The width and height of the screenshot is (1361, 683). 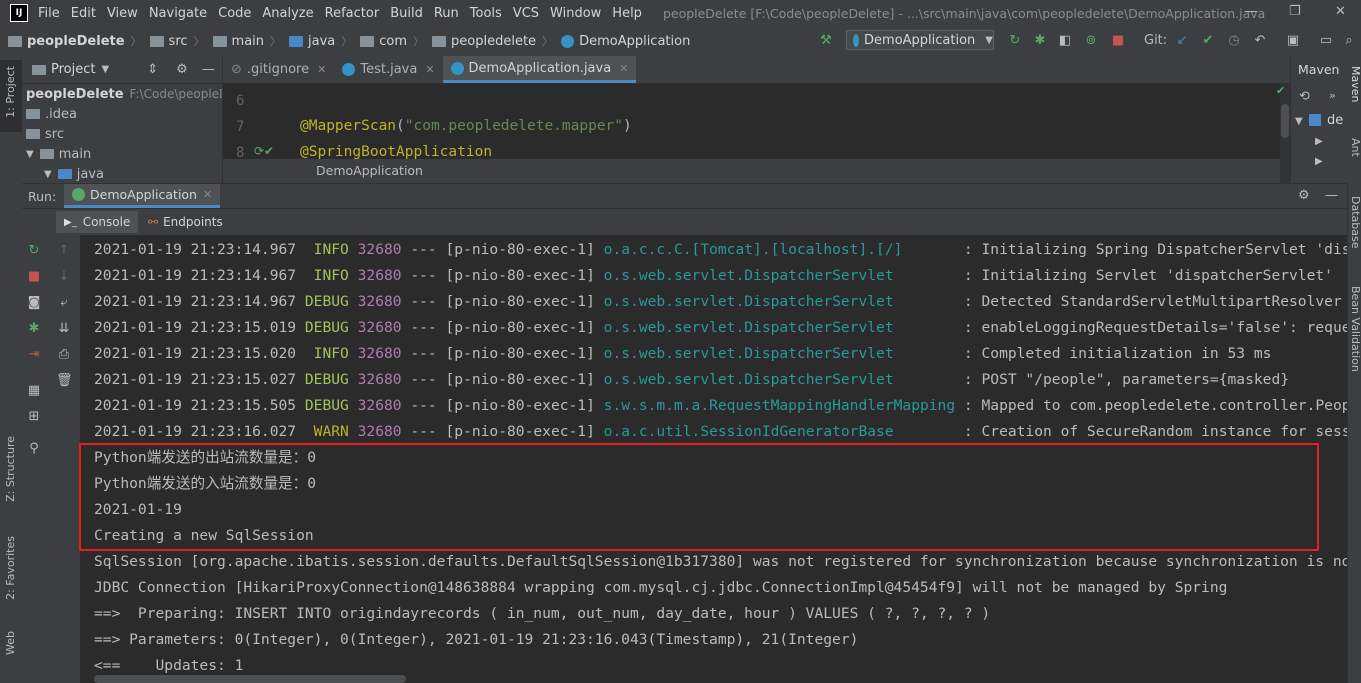 I want to click on menu-vcs: VCS, so click(x=526, y=13).